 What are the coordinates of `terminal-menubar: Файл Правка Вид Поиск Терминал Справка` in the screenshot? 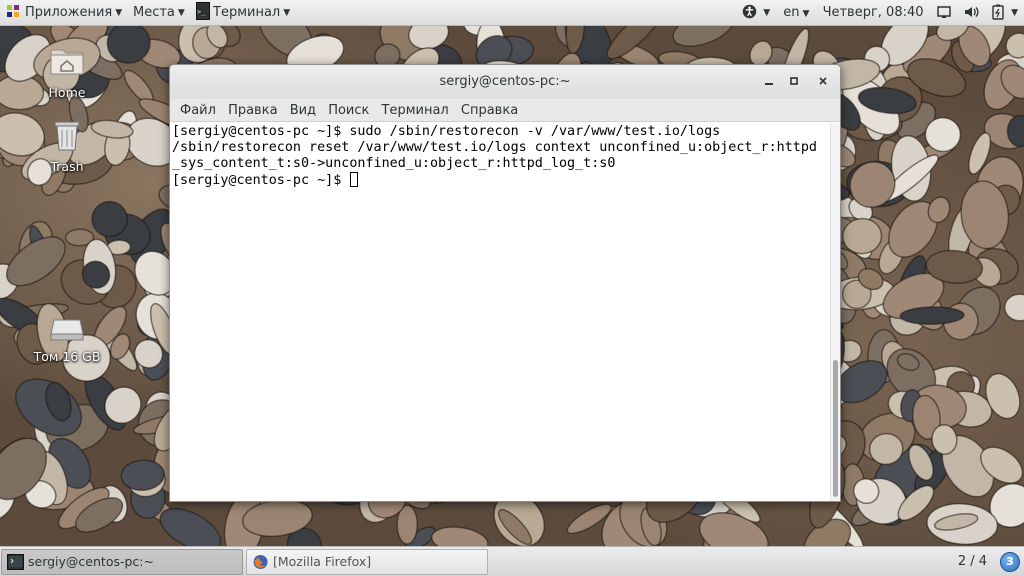 It's located at (505, 110).